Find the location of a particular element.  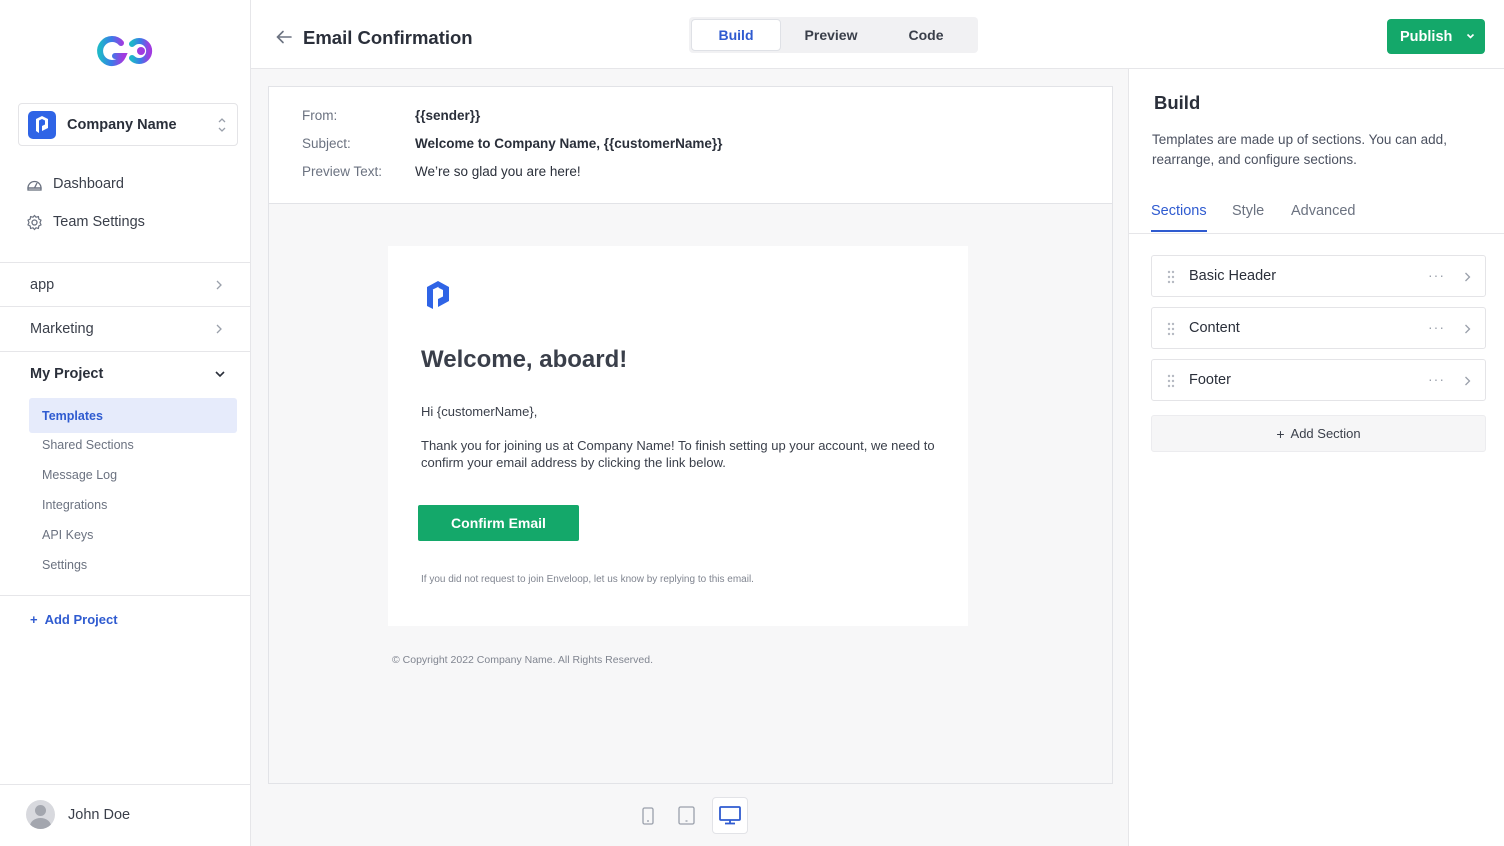

desktop-view-button is located at coordinates (730, 815).